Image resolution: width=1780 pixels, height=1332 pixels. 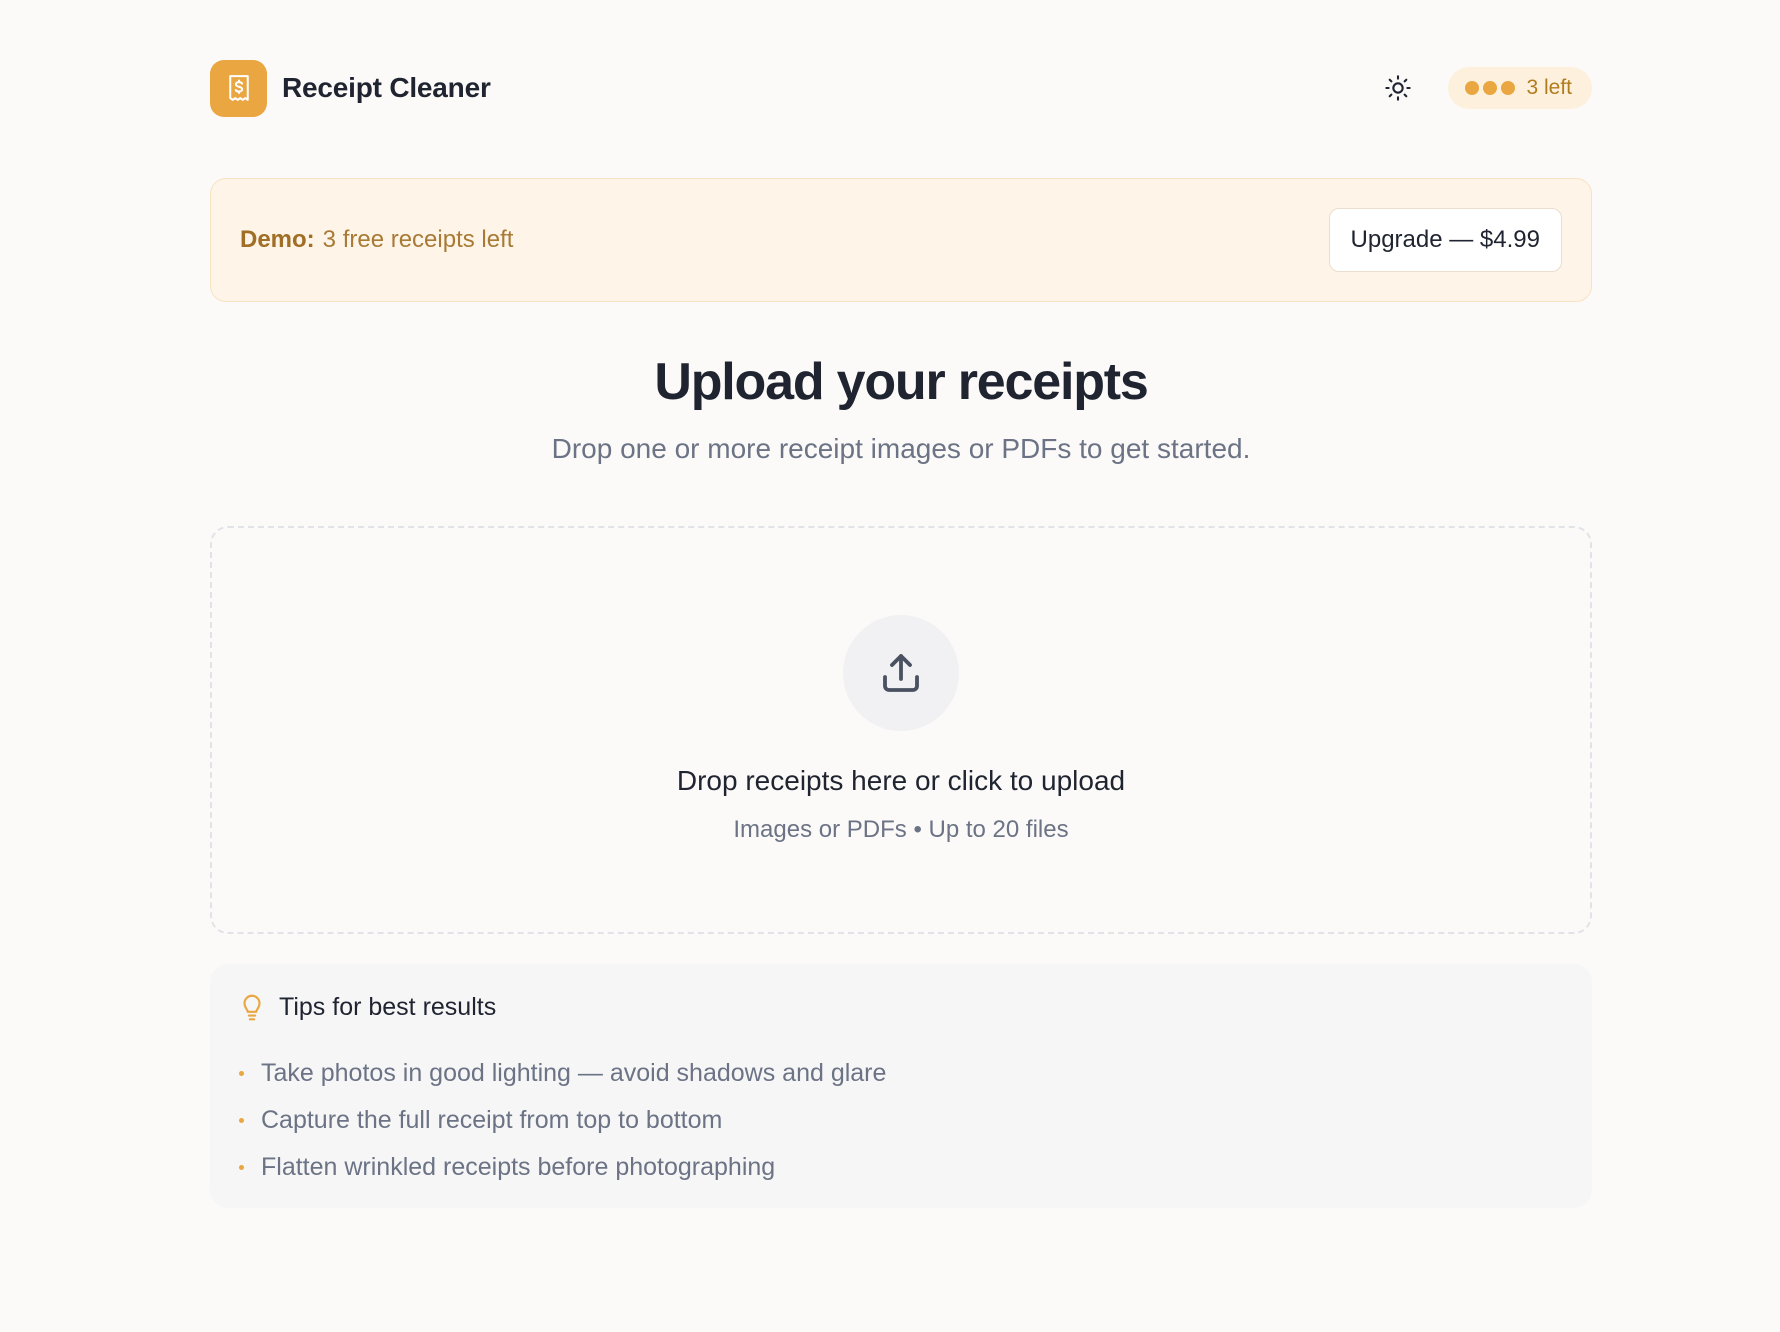 What do you see at coordinates (1445, 240) in the screenshot?
I see `upgrade-button: Upgrade — $4.99` at bounding box center [1445, 240].